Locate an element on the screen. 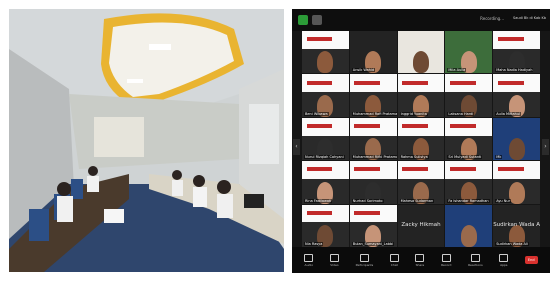 Image resolution: width=558 pixels, height=284 pixels. info-icon is located at coordinates (317, 20).